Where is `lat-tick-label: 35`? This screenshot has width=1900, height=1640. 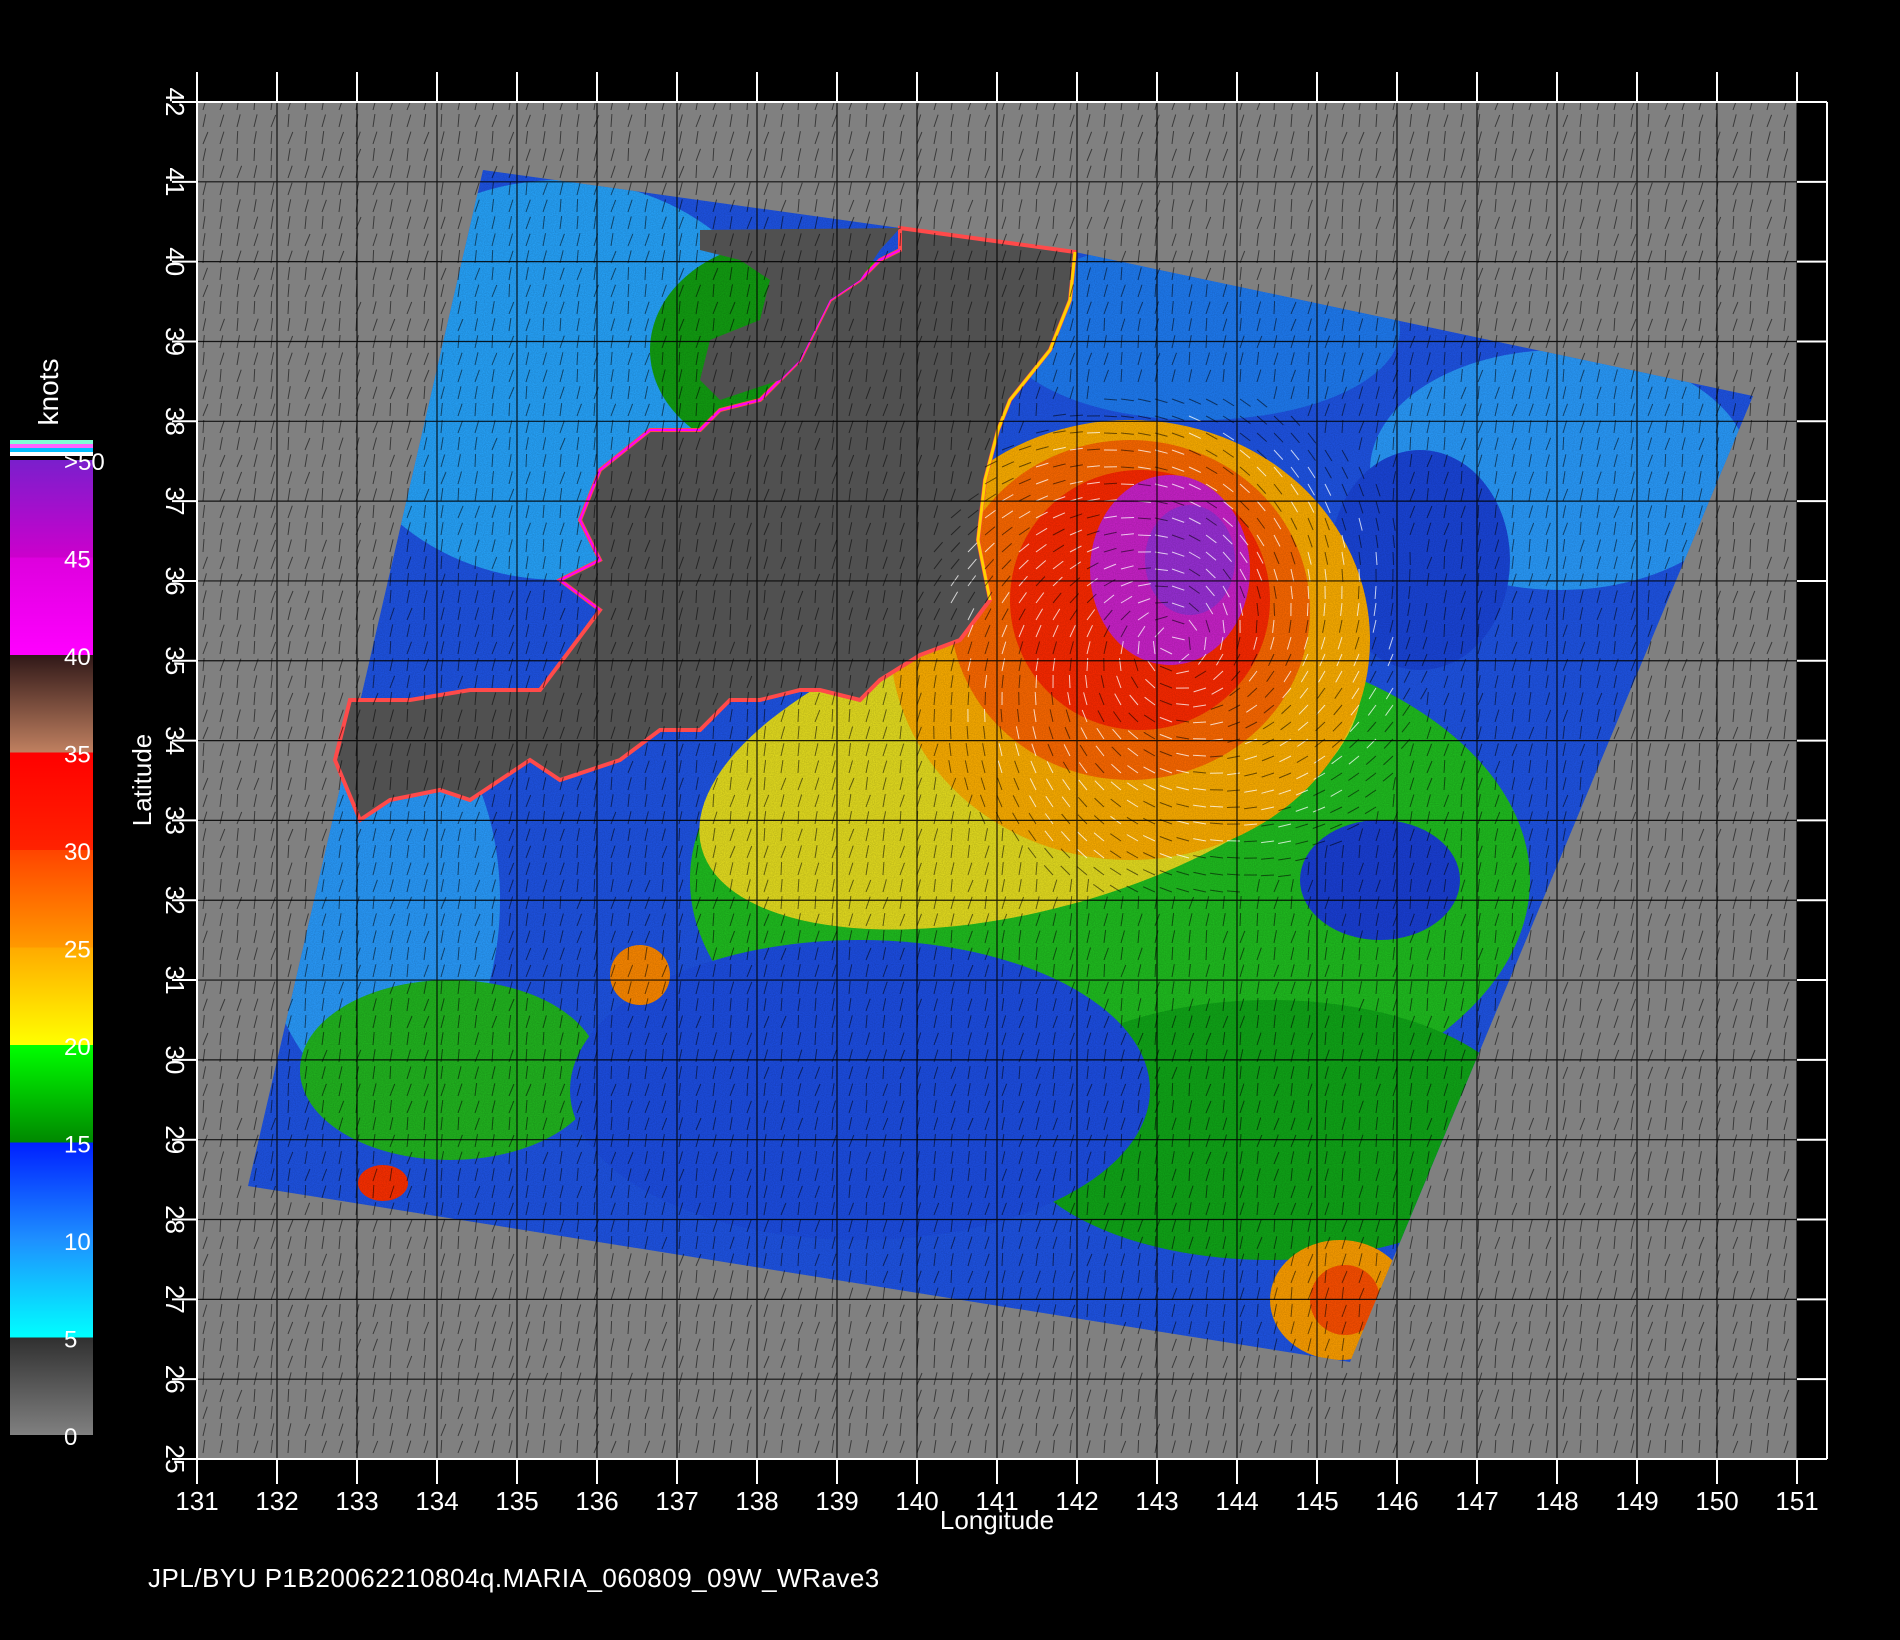
lat-tick-label: 35 is located at coordinates (175, 660).